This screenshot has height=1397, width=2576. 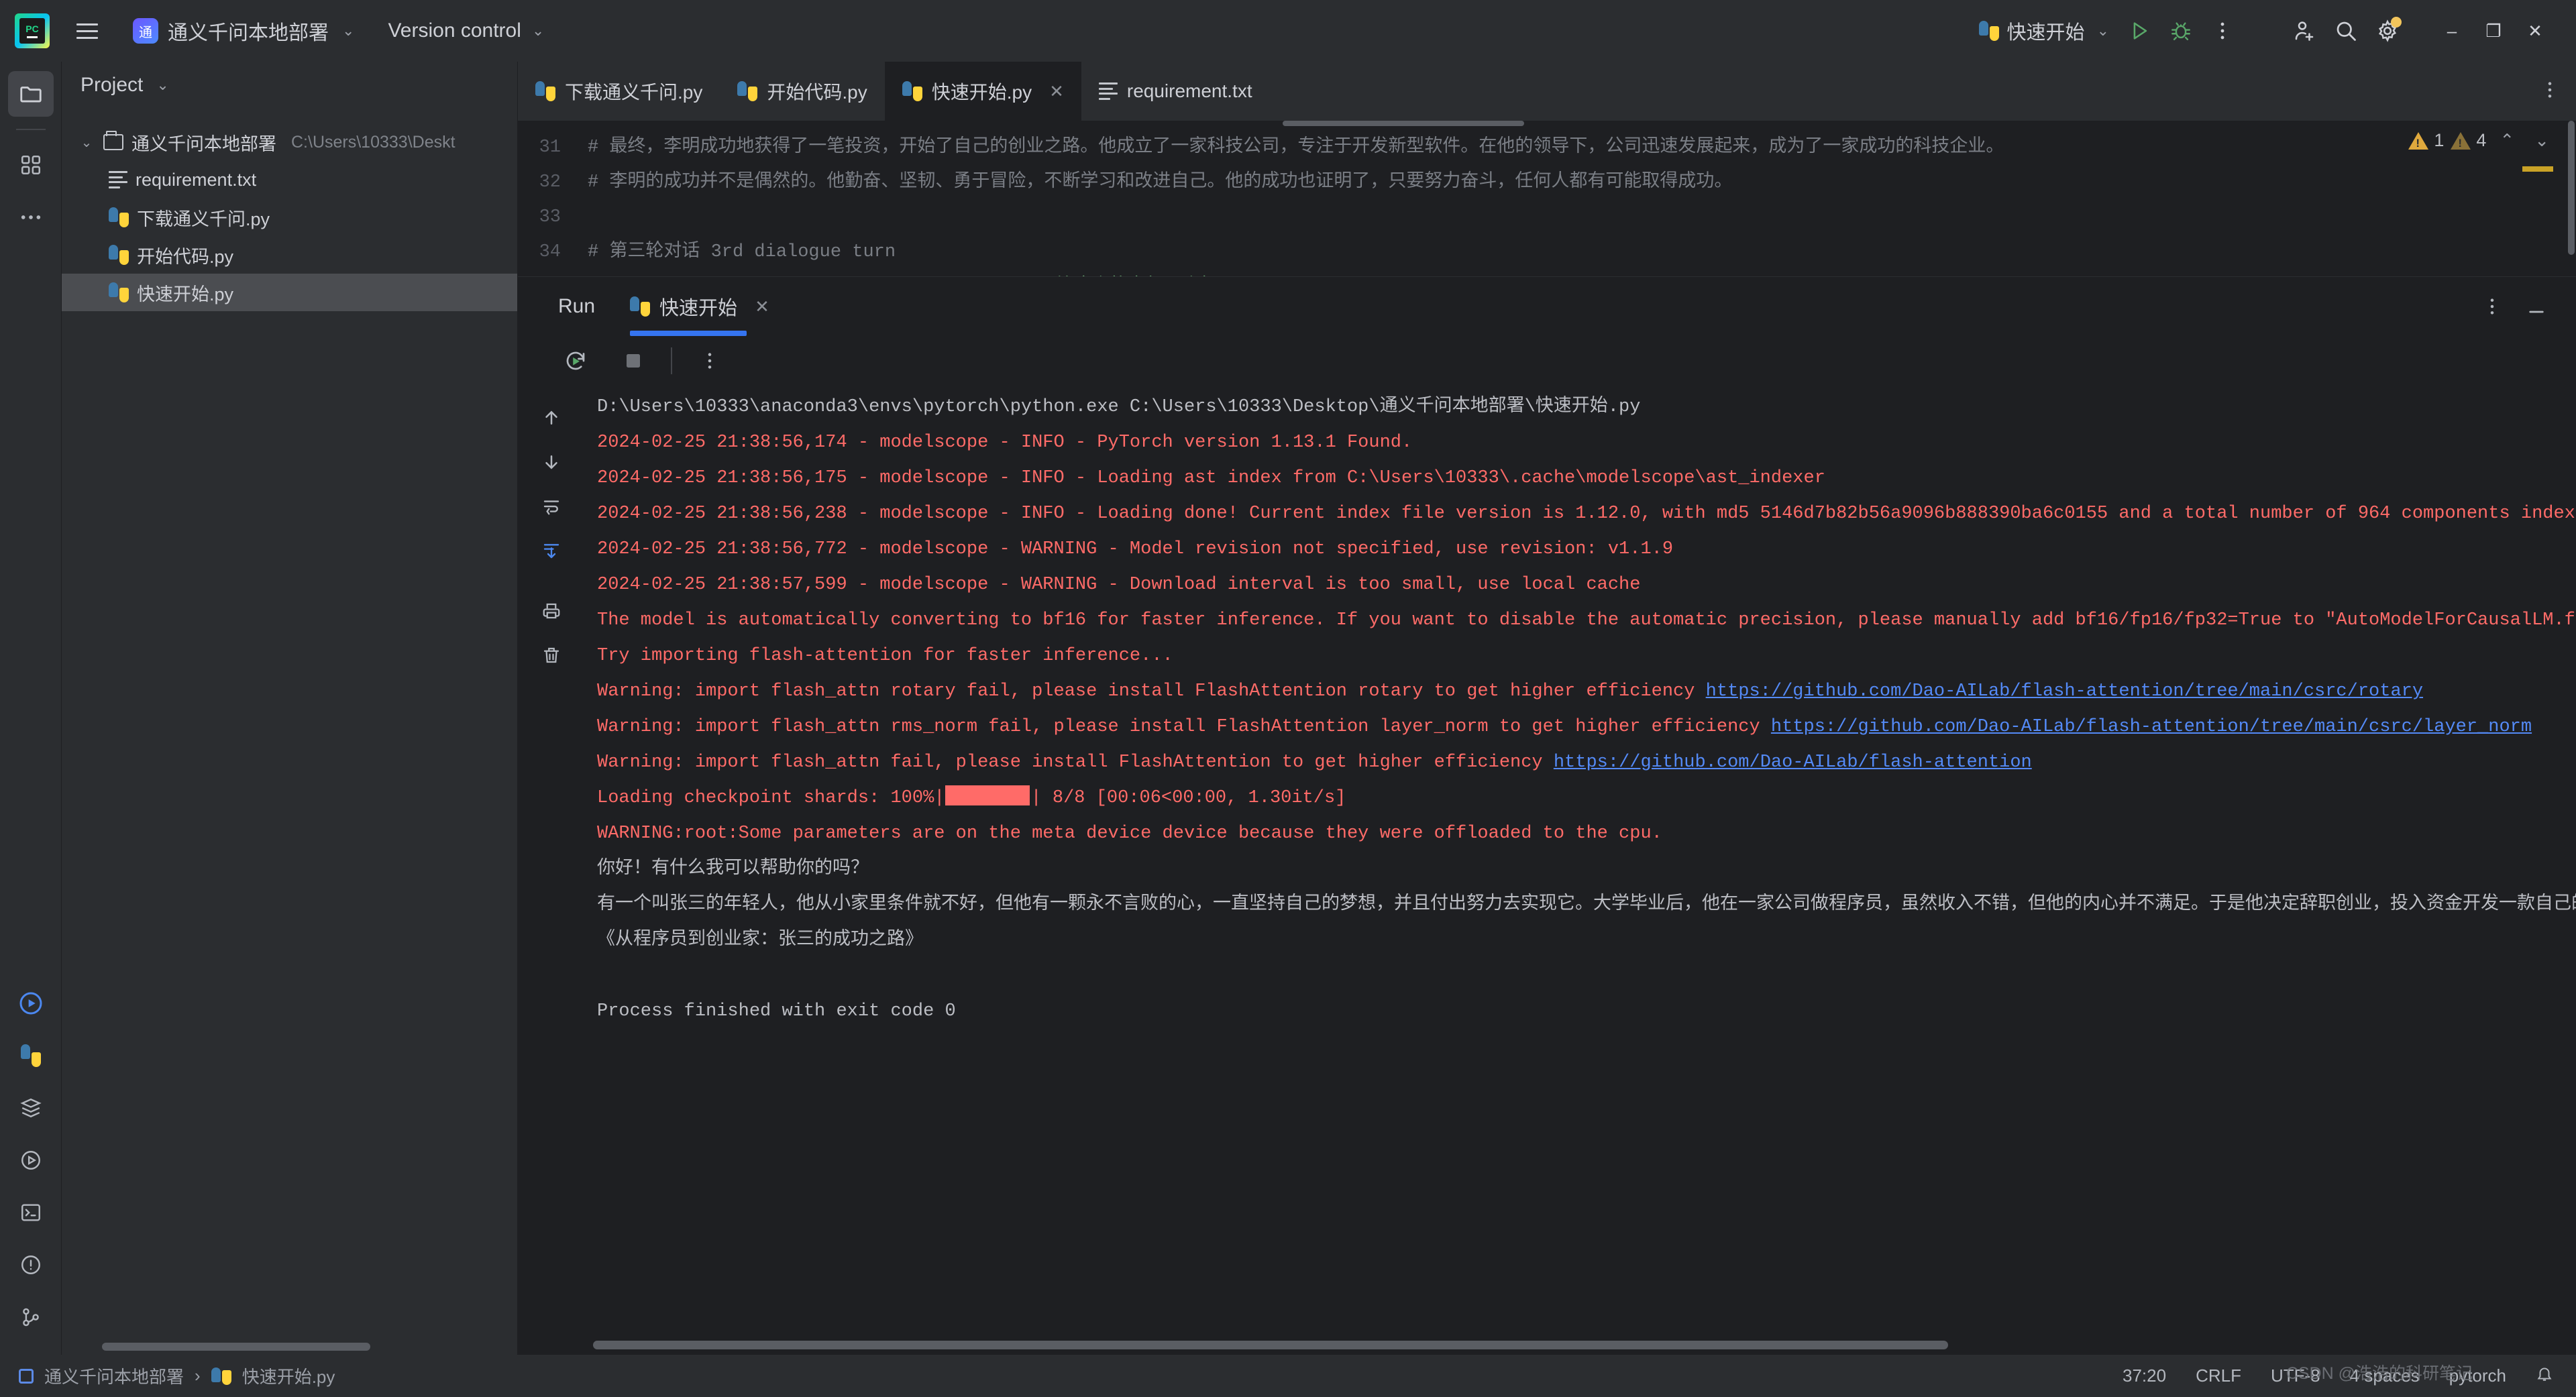 What do you see at coordinates (1288, 31) in the screenshot?
I see `title-bar: PC 通 通义千问本地部署 ⌄ Version control ⌄ 快速开始 ⌄` at bounding box center [1288, 31].